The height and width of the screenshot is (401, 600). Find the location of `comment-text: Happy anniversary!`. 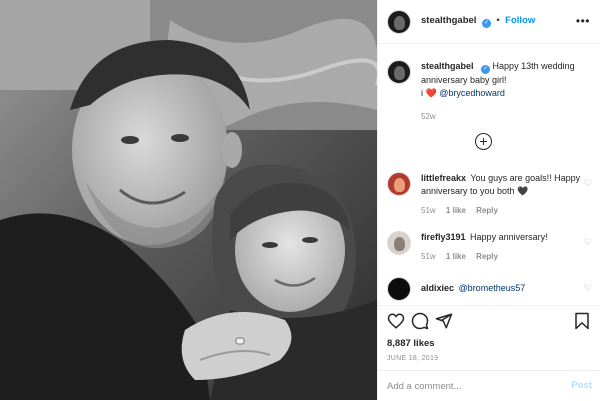

comment-text: Happy anniversary! is located at coordinates (509, 237).